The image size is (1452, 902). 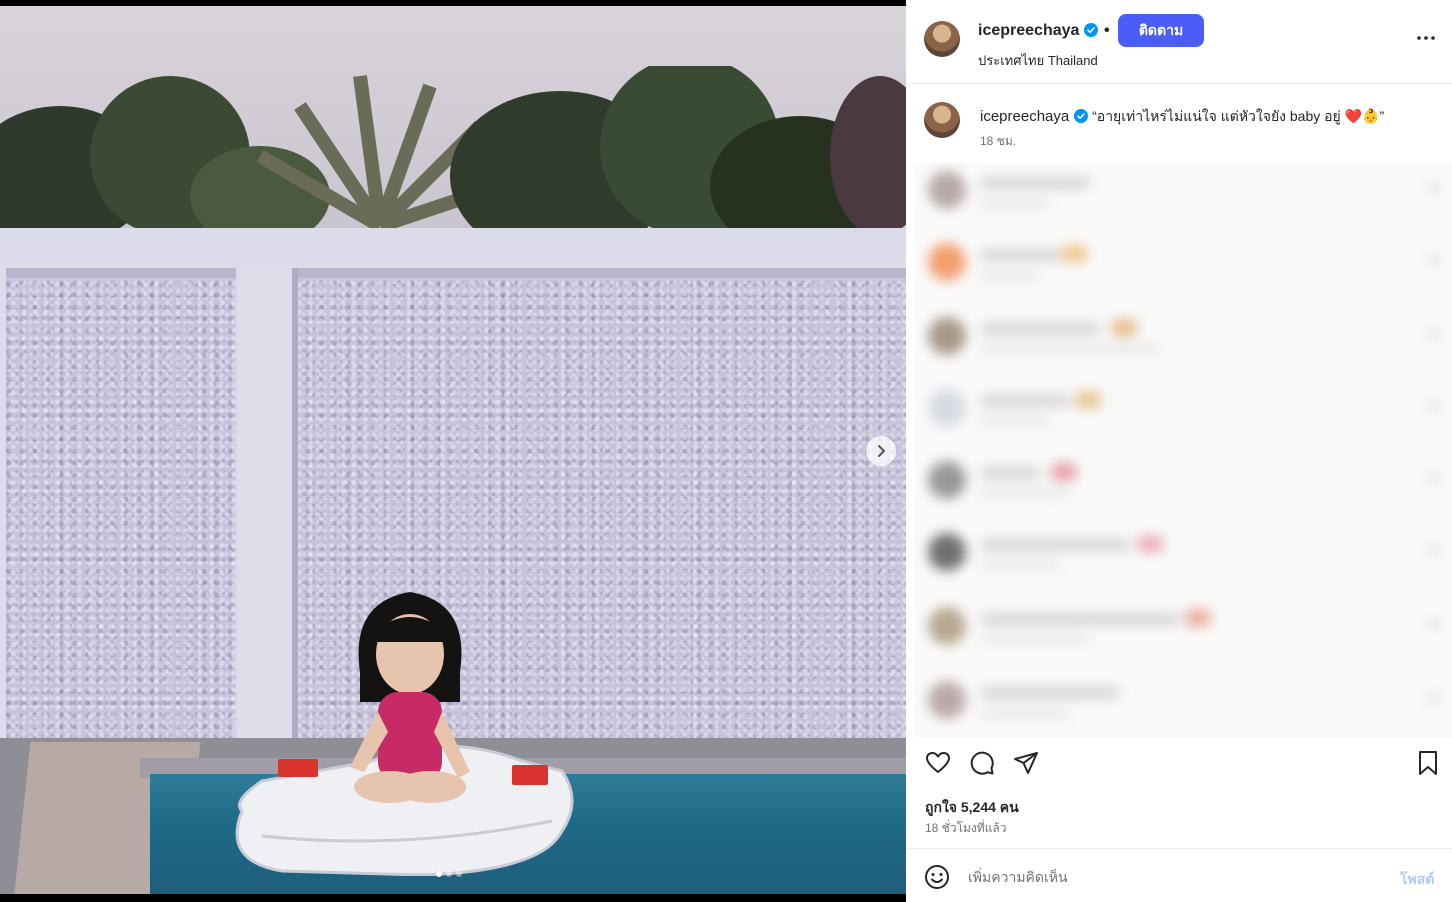 I want to click on post-header: icepreechaya • ติดตาม ประเทศไทย Thailand, so click(x=1179, y=42).